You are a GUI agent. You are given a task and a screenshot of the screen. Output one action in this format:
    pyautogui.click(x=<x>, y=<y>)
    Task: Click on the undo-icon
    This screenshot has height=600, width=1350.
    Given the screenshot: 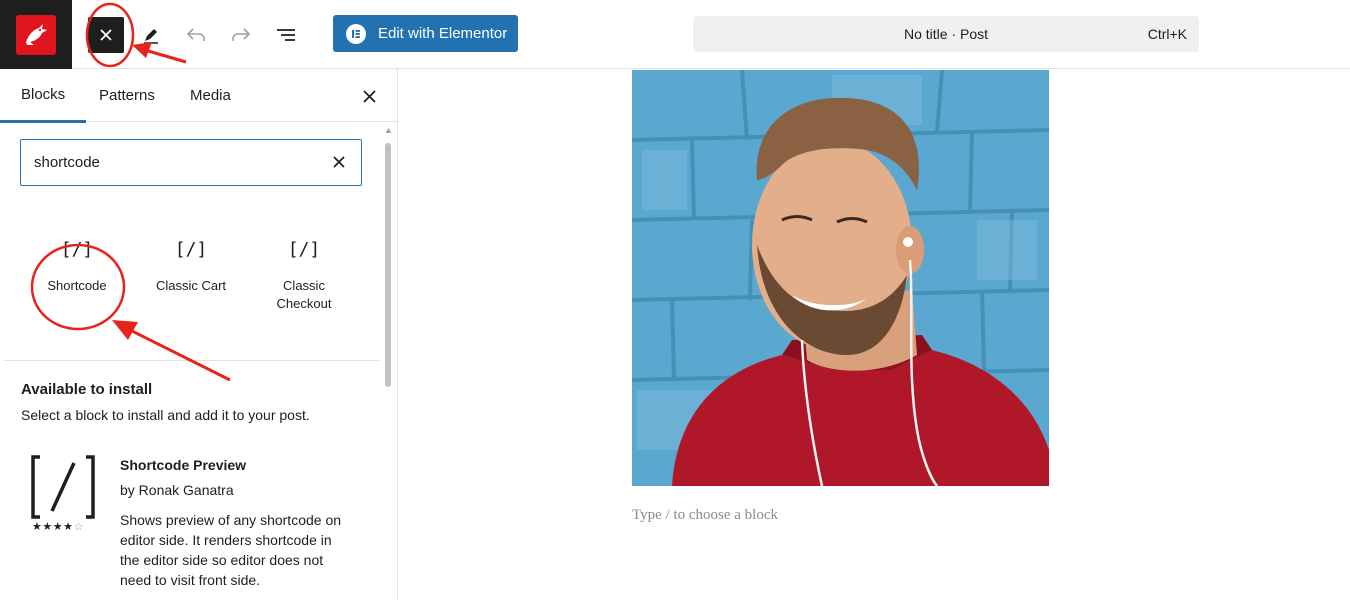 What is the action you would take?
    pyautogui.click(x=195, y=34)
    